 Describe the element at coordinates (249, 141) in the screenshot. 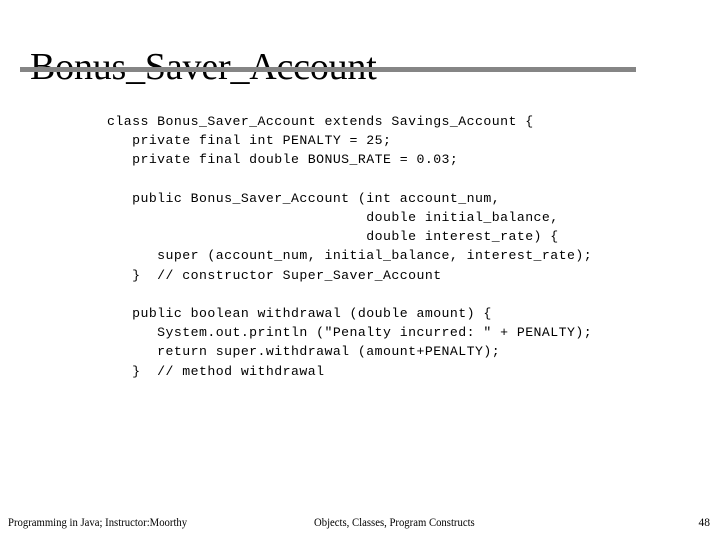

I see `code-line: private final int PENALTY = 25;` at that location.